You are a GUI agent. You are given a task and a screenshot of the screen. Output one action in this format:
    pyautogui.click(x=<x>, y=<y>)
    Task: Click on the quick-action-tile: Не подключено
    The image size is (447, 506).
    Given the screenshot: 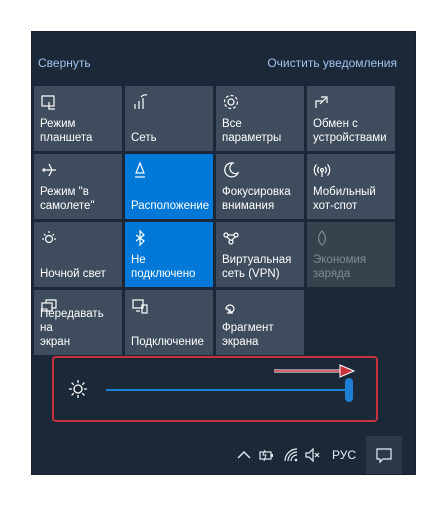 What is the action you would take?
    pyautogui.click(x=169, y=254)
    